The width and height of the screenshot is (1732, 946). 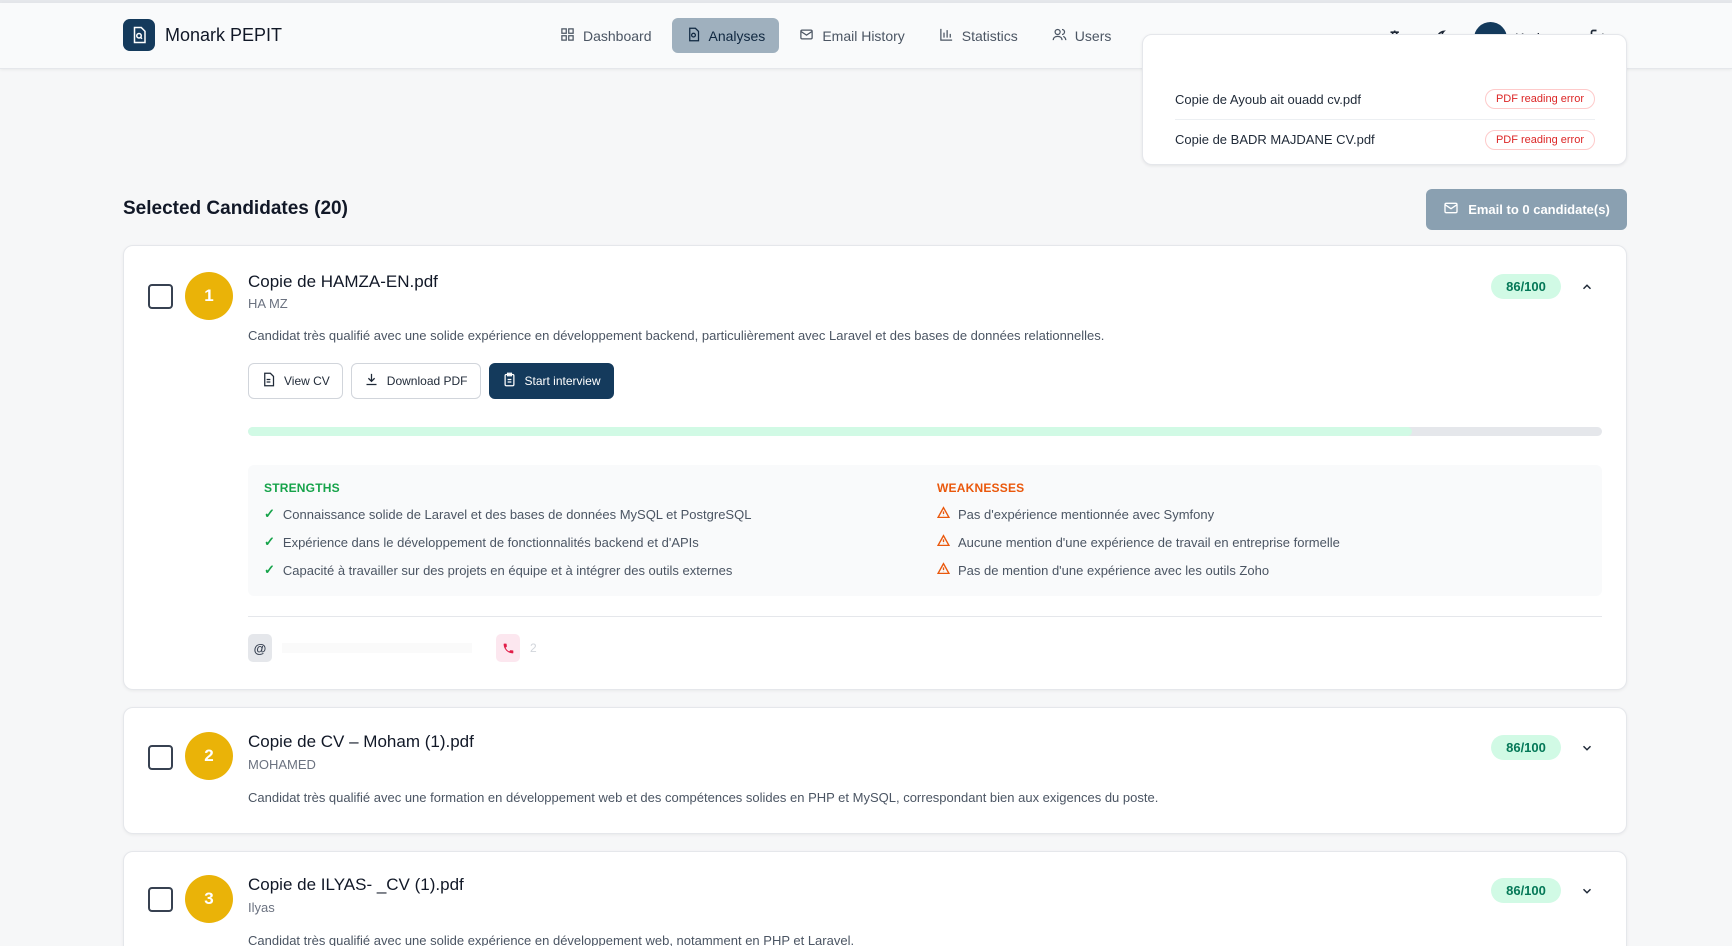 What do you see at coordinates (508, 648) in the screenshot?
I see `phone-icon` at bounding box center [508, 648].